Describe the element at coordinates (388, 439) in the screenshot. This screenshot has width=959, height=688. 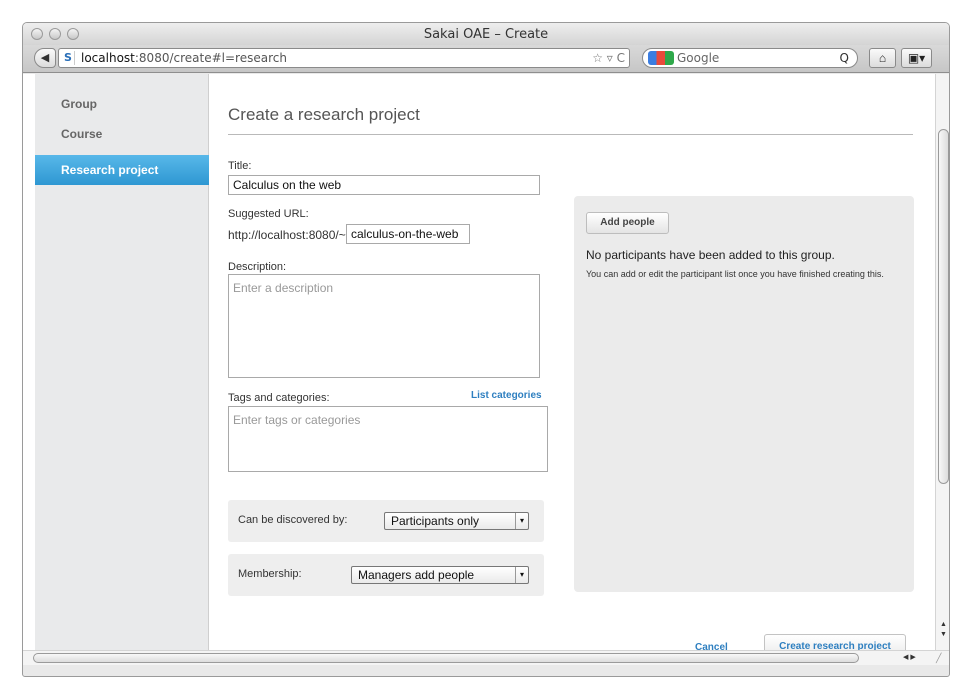
I see `tags-input: Enter tags or categories` at that location.